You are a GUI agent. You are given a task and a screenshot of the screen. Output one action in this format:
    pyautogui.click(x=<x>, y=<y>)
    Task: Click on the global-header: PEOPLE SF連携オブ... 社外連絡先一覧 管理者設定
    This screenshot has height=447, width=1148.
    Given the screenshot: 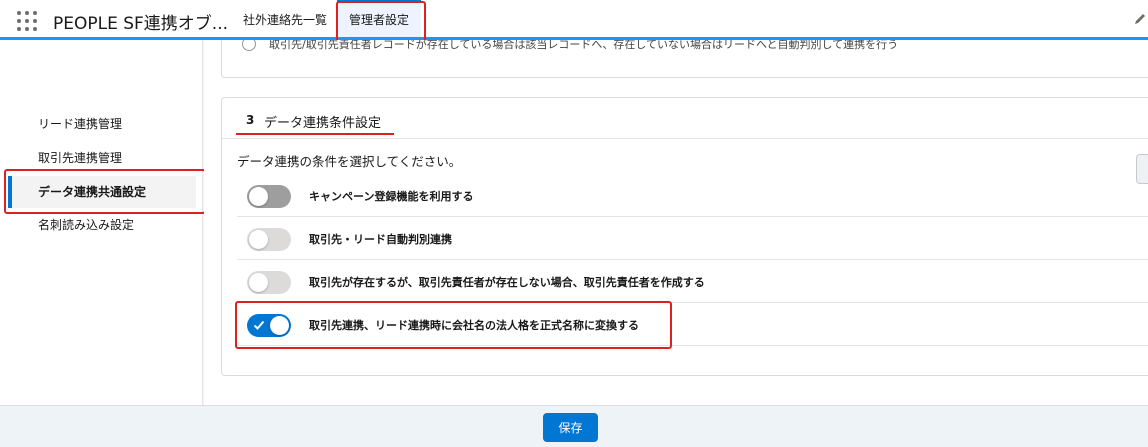 What is the action you would take?
    pyautogui.click(x=574, y=21)
    